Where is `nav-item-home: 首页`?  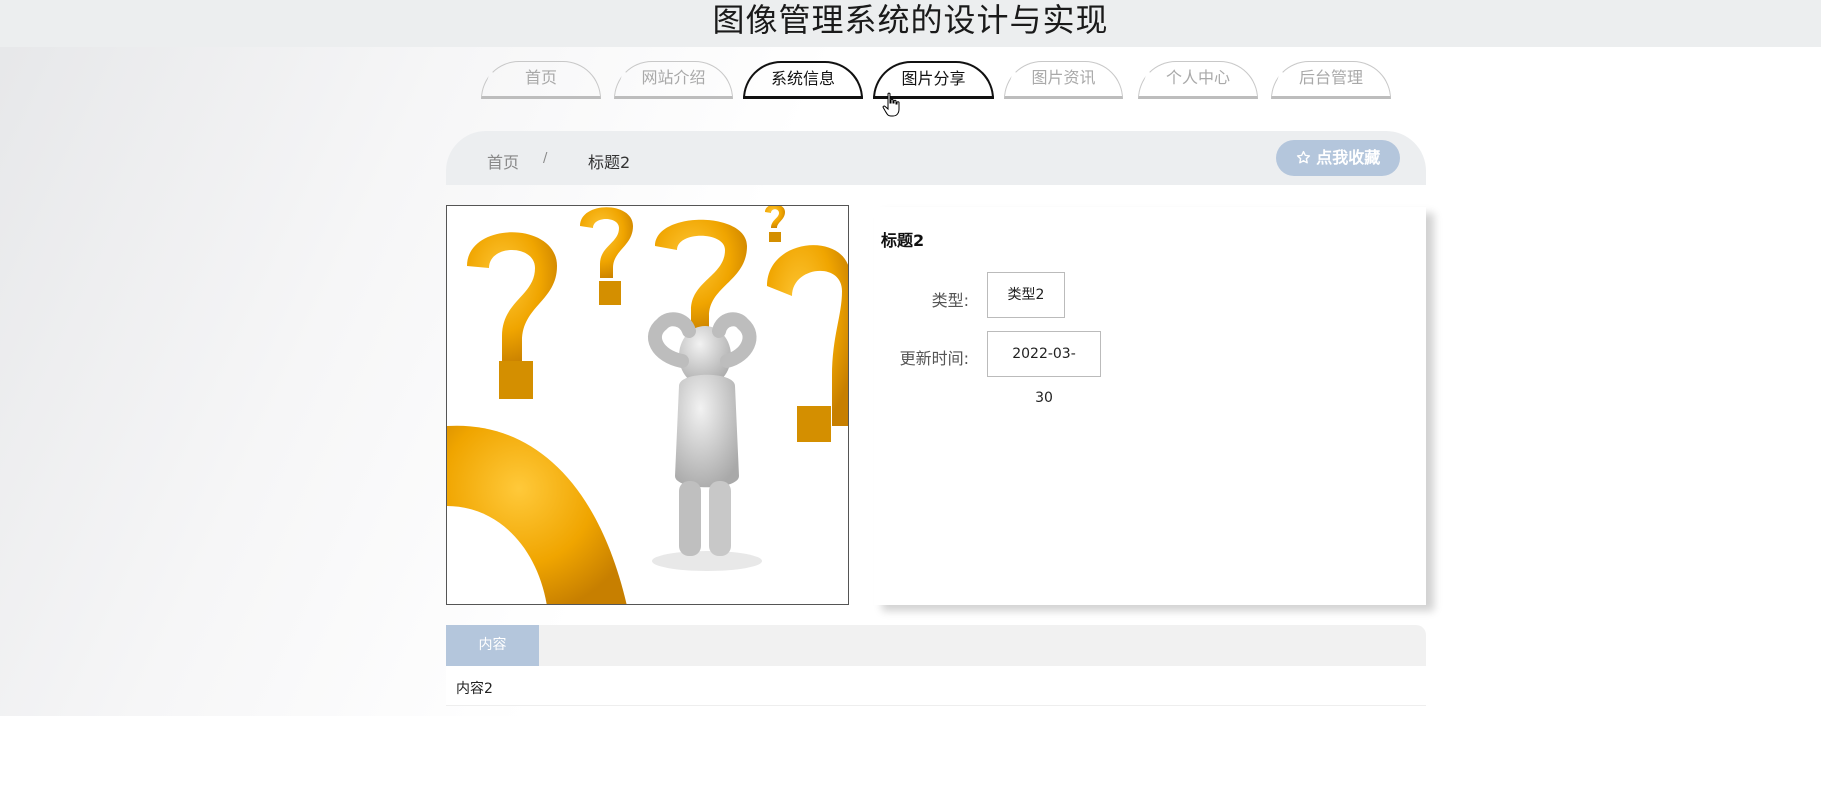
nav-item-home: 首页 is located at coordinates (541, 80).